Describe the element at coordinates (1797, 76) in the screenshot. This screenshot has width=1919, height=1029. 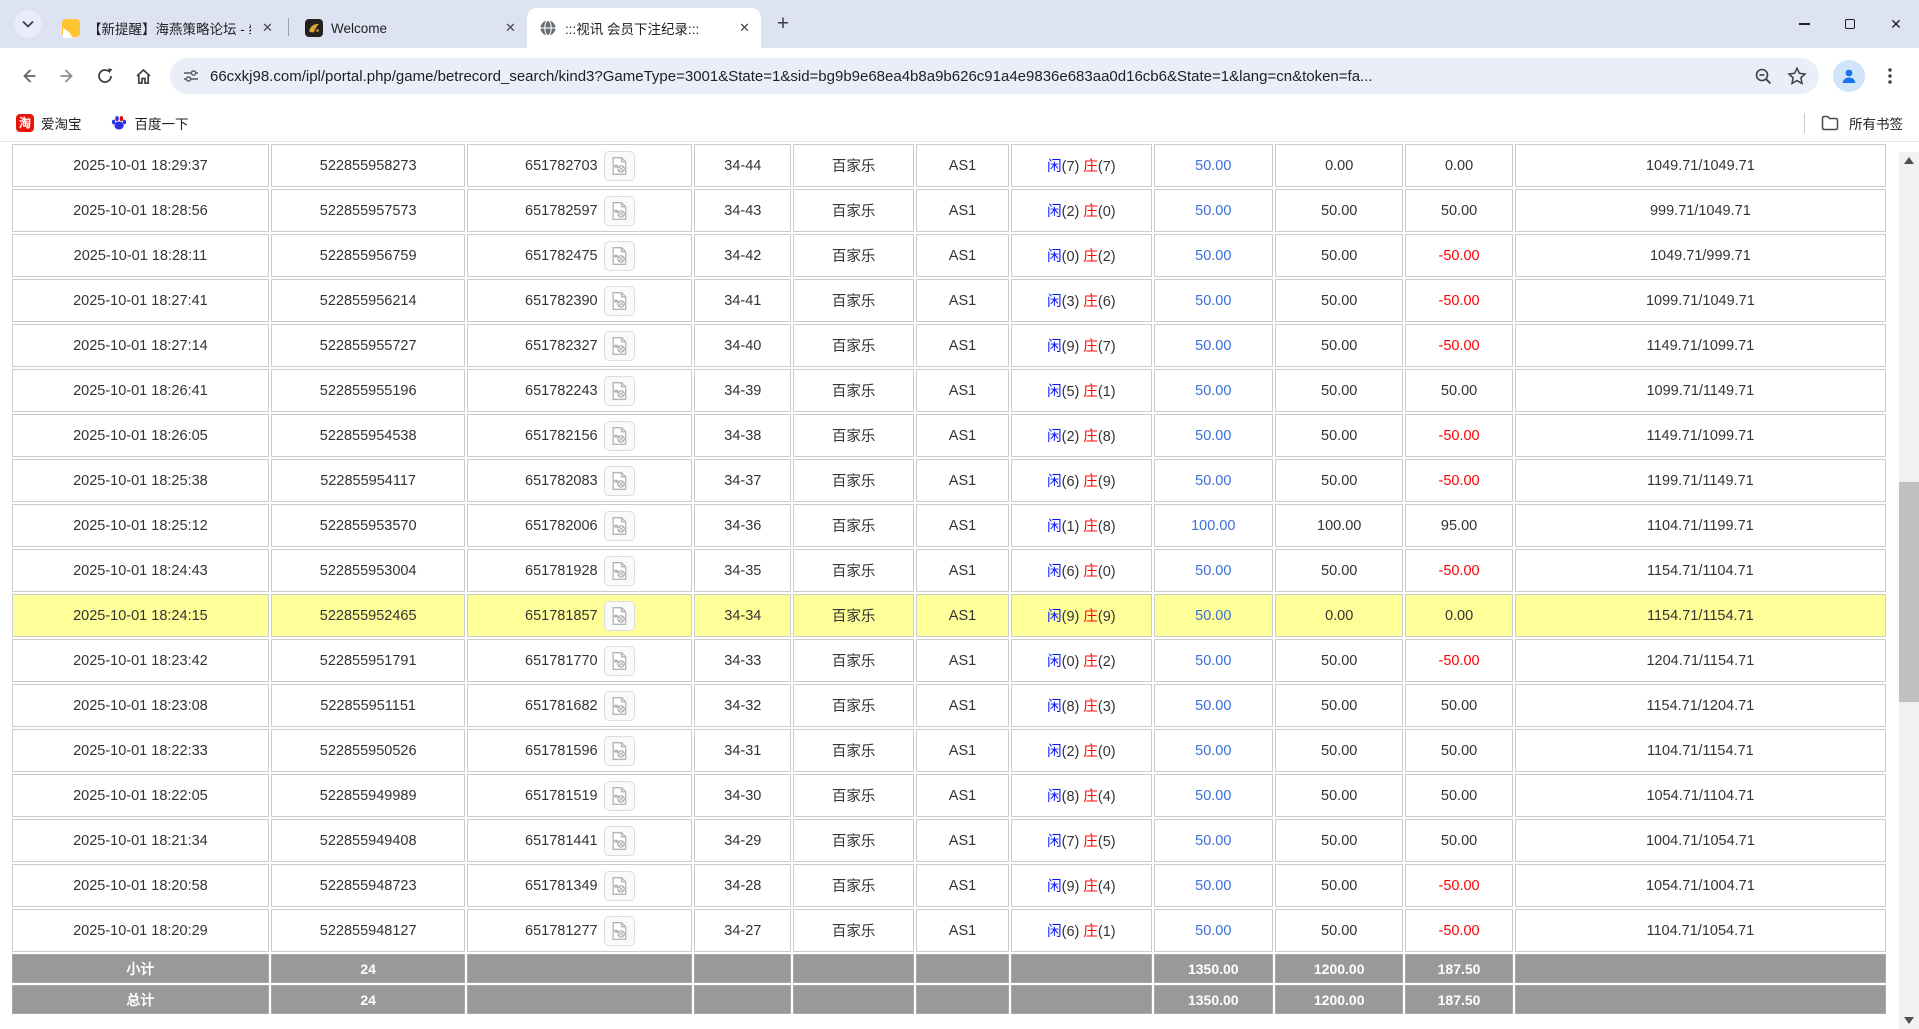
I see `bookmark-star-icon` at that location.